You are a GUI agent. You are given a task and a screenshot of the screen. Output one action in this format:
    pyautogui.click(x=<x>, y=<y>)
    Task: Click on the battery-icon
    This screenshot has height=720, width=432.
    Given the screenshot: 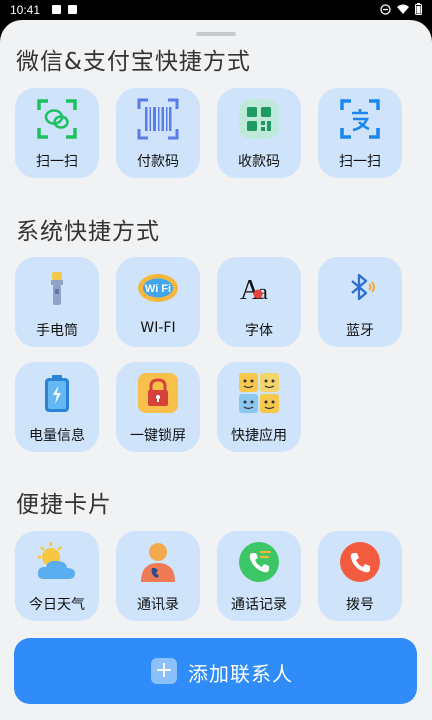 What is the action you would take?
    pyautogui.click(x=57, y=393)
    